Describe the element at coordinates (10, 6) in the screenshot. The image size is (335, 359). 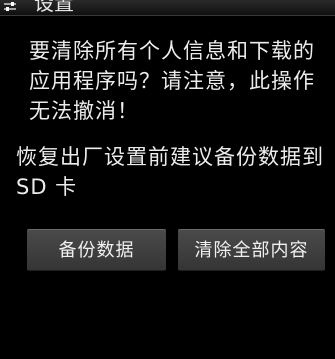
I see `settings-sliders-icon` at that location.